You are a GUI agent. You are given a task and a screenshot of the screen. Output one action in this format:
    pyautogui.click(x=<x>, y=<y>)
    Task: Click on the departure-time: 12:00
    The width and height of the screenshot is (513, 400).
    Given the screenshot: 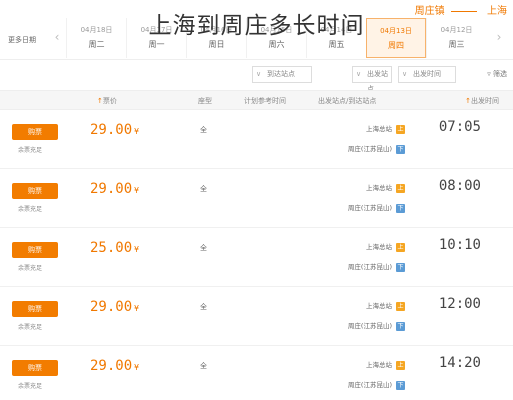 What is the action you would take?
    pyautogui.click(x=459, y=304)
    